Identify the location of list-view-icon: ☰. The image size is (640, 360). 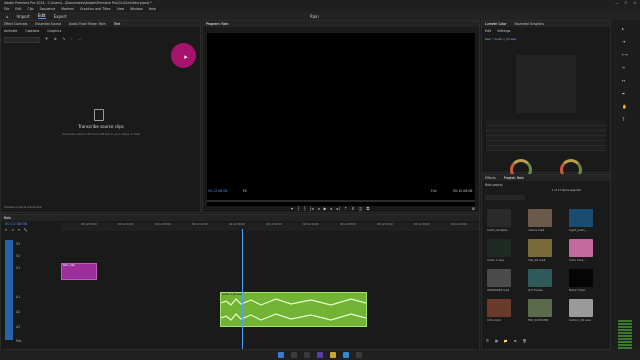
(487, 341).